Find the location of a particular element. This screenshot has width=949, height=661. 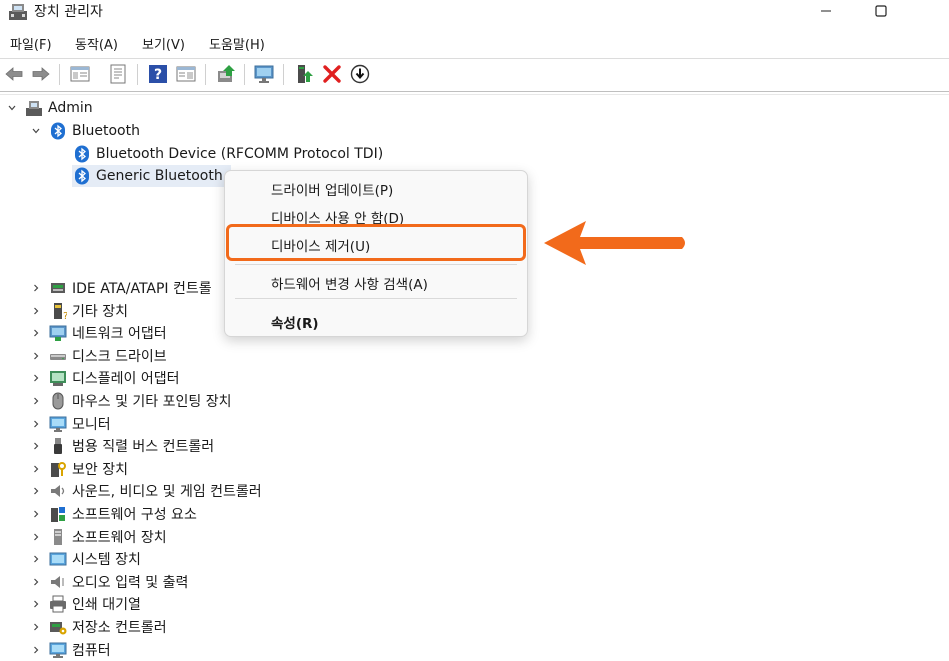

uninstall-button is located at coordinates (332, 74).